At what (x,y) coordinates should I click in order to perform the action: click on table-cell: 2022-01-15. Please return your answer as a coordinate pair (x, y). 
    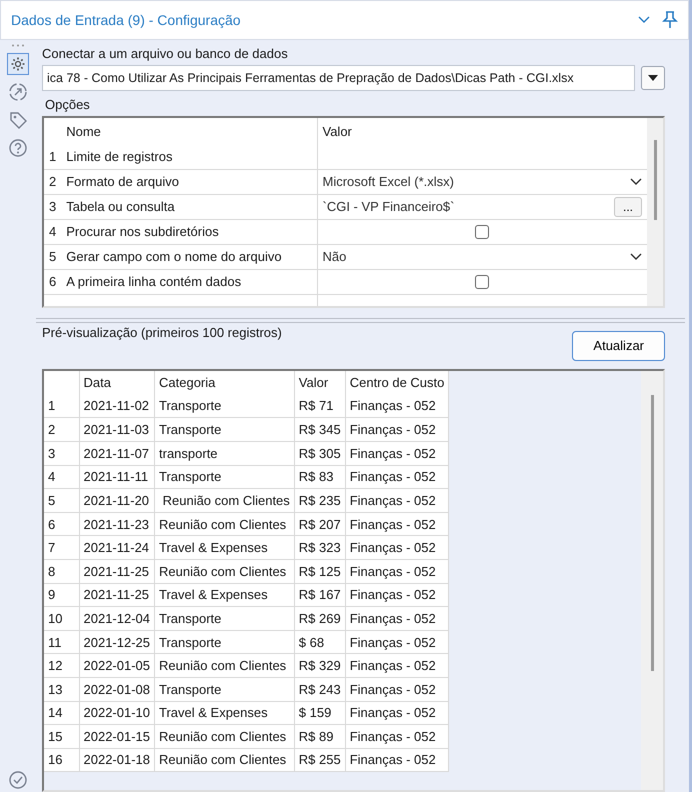
    Looking at the image, I should click on (116, 736).